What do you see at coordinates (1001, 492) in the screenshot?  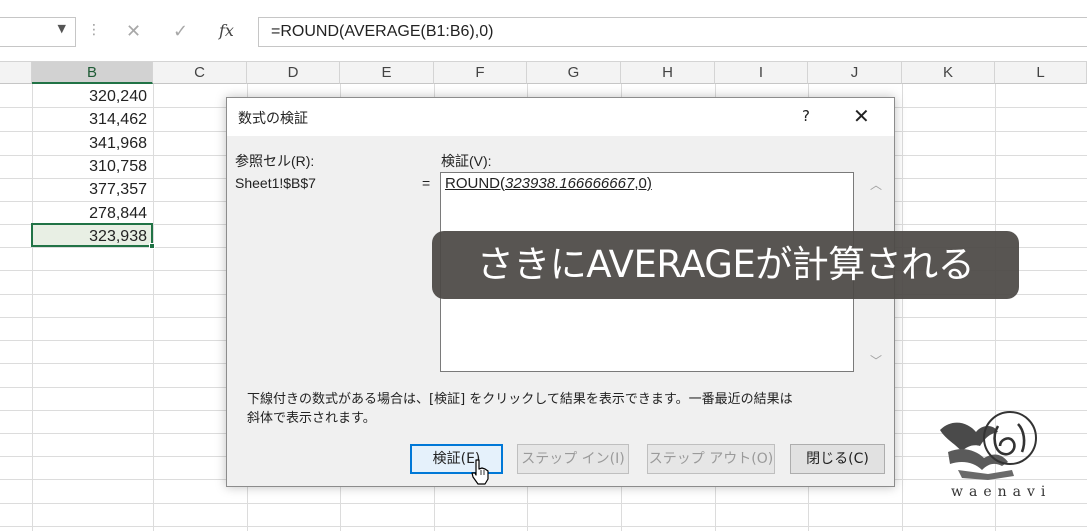 I see `logo-text: waenavi` at bounding box center [1001, 492].